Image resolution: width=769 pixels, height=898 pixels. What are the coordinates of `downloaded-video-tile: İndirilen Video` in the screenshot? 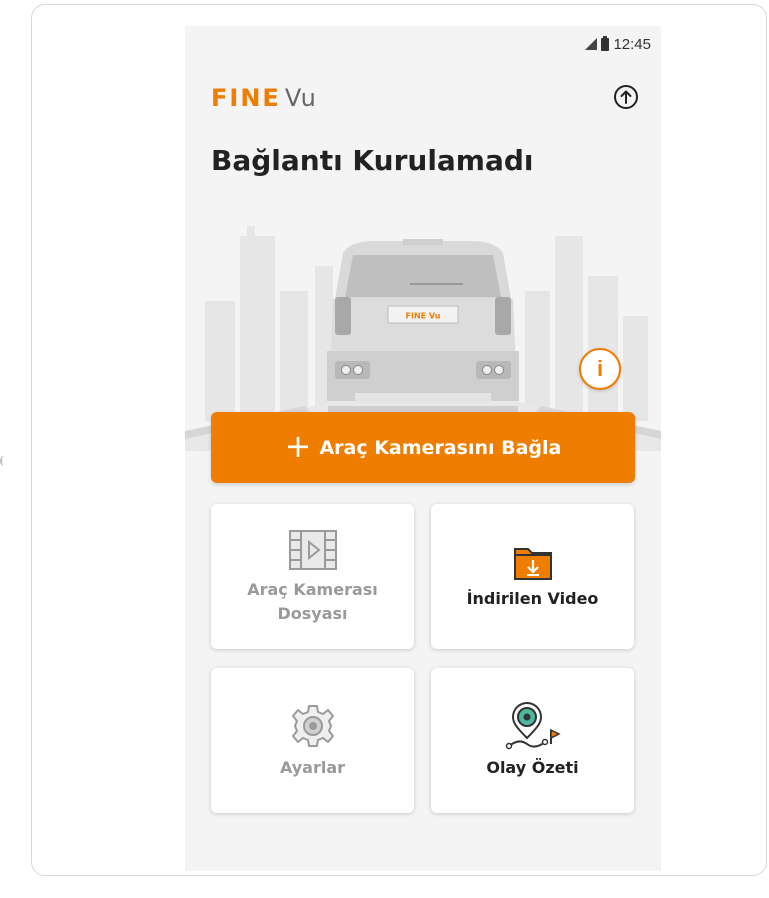 It's located at (532, 576).